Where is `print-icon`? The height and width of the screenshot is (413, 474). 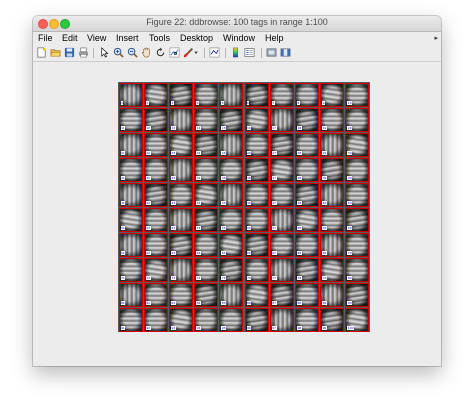 print-icon is located at coordinates (83, 52).